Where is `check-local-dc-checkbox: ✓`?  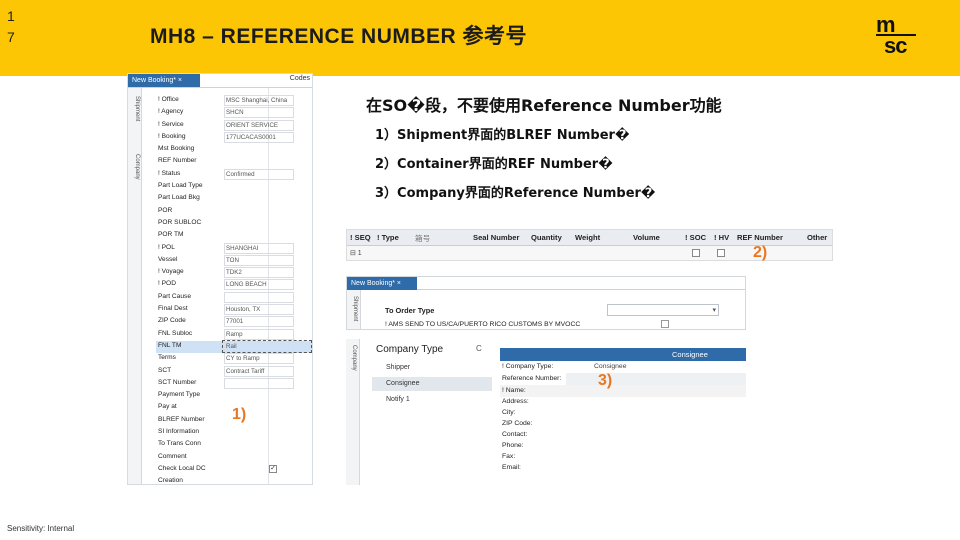
check-local-dc-checkbox: ✓ is located at coordinates (273, 468).